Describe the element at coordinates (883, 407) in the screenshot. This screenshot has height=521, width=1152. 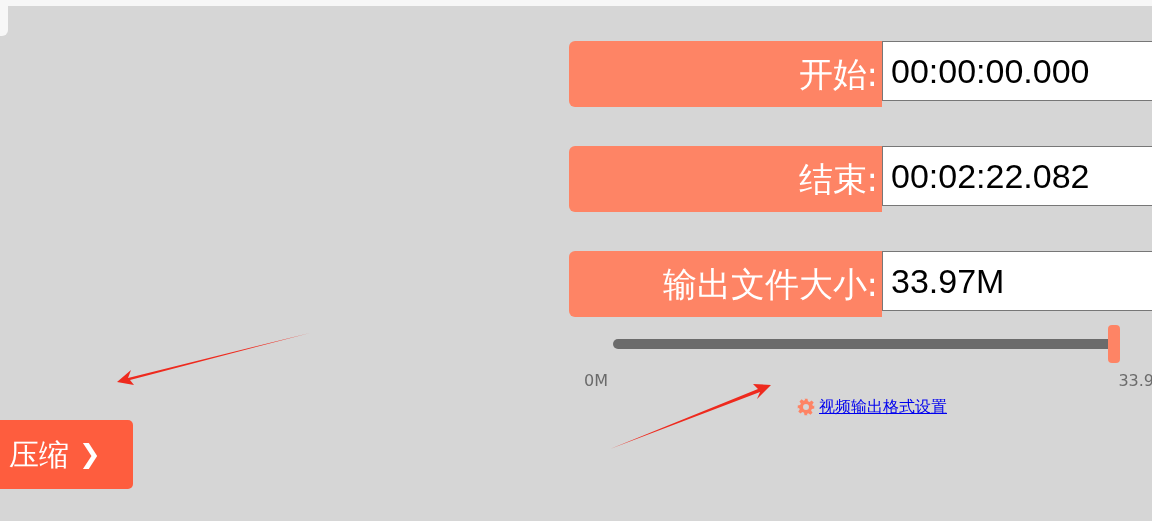
I see `settings-link: 视频输出格式设置` at that location.